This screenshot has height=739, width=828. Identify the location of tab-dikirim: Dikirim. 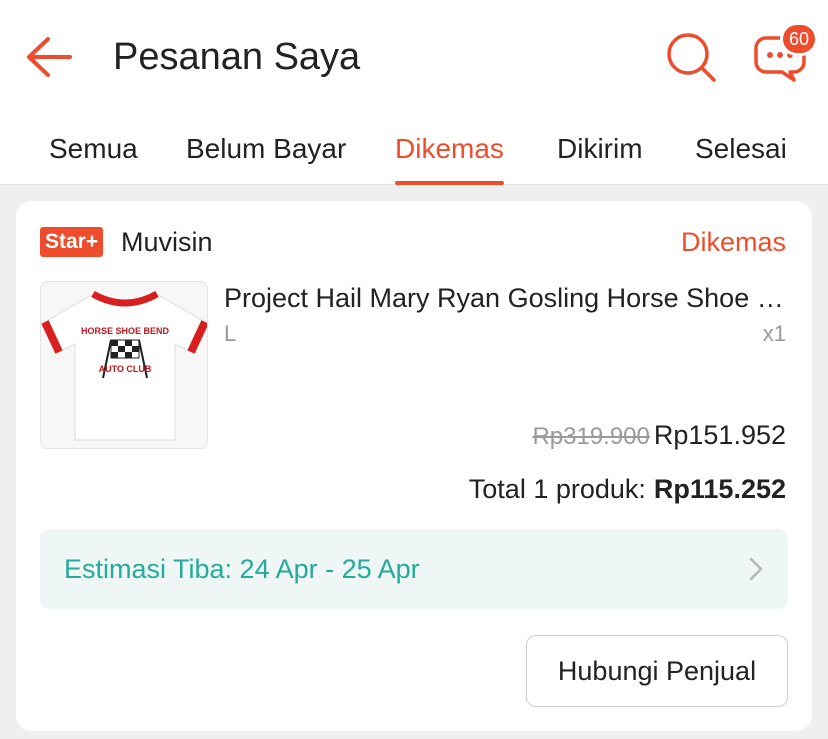
(600, 150).